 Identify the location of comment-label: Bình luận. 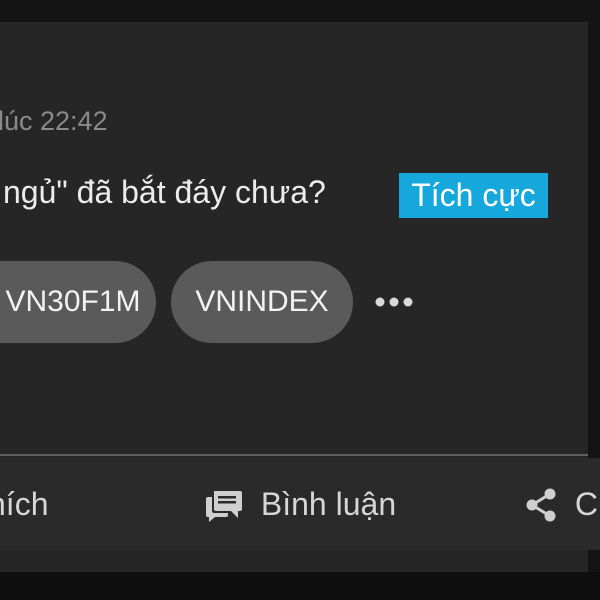
(328, 504).